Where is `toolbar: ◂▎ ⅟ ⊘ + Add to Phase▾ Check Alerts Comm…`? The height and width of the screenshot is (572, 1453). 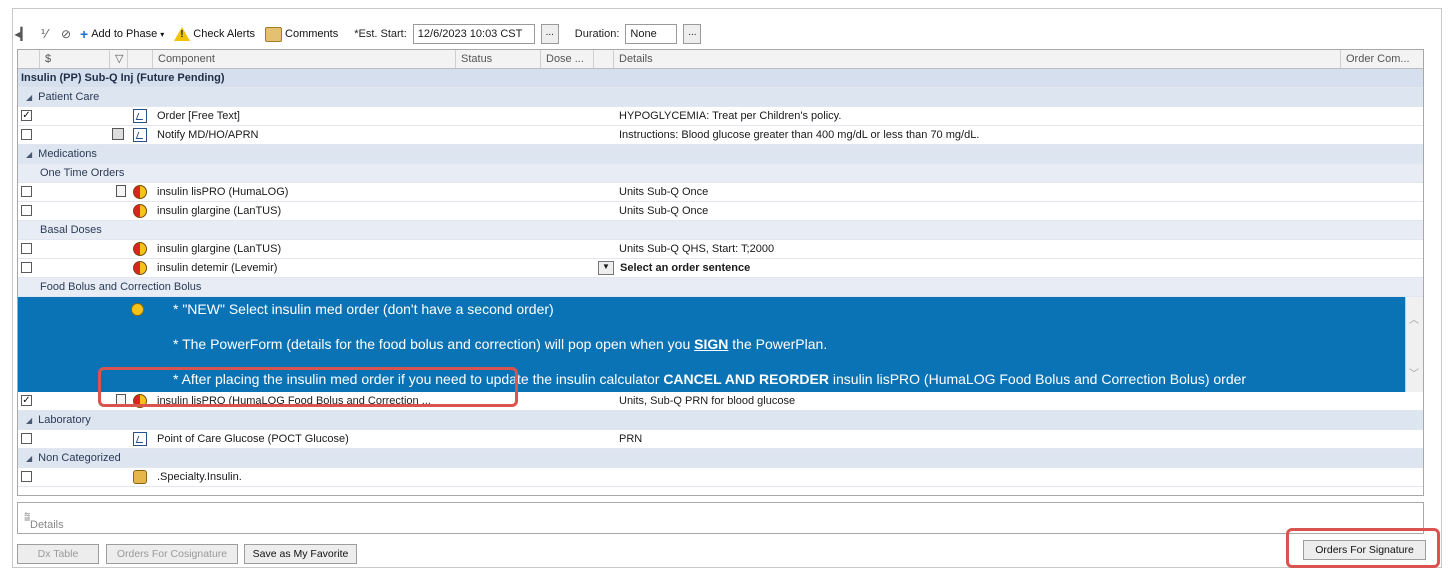 toolbar: ◂▎ ⅟ ⊘ + Add to Phase▾ Check Alerts Comm… is located at coordinates (358, 34).